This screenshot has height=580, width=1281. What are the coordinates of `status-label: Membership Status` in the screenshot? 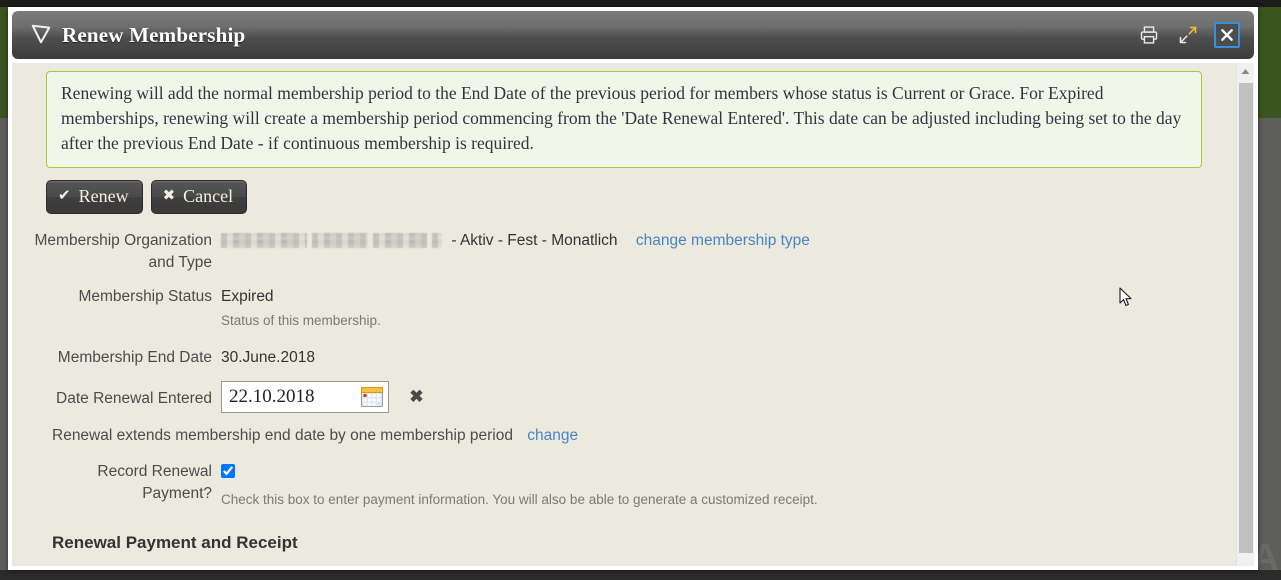 It's located at (112, 296).